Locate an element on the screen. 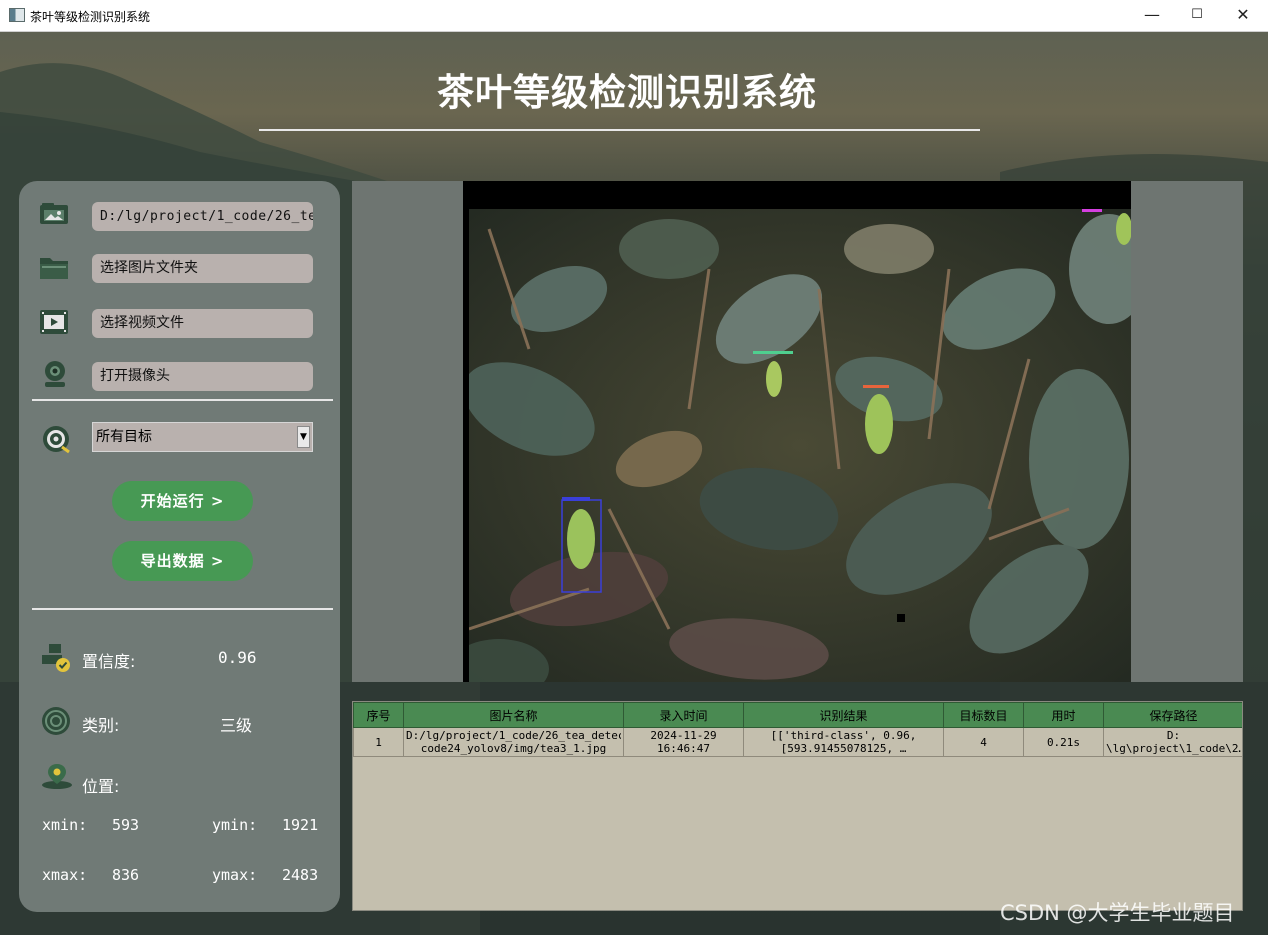 The width and height of the screenshot is (1268, 935). app-window-icon is located at coordinates (17, 15).